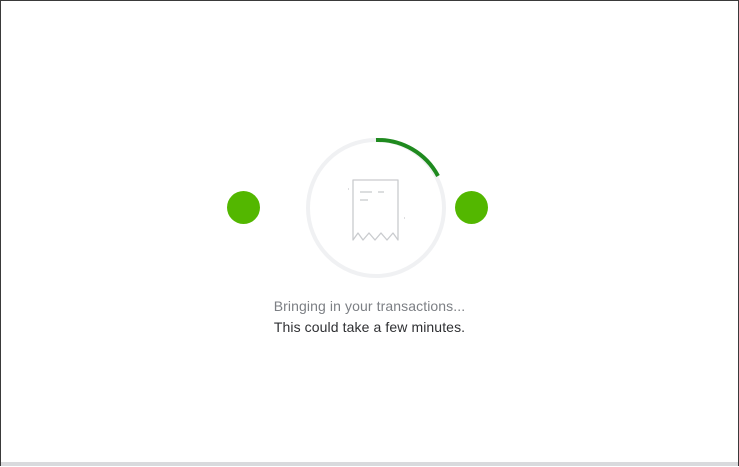 The height and width of the screenshot is (467, 739). I want to click on receipt-icon, so click(376, 210).